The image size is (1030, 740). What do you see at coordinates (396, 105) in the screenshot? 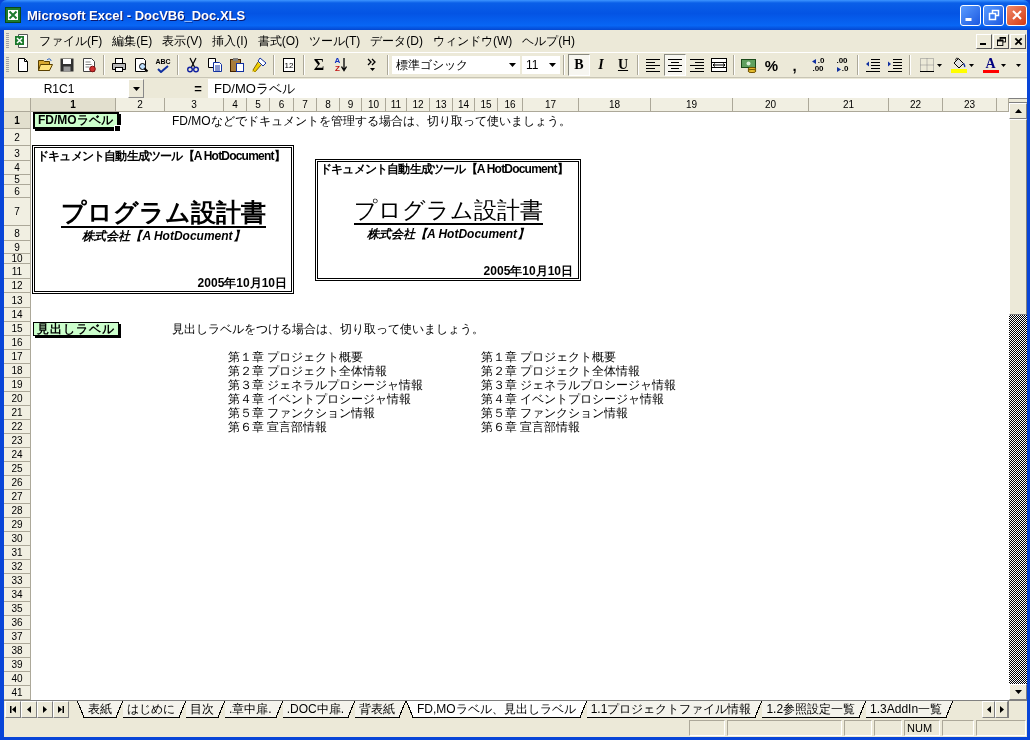
I see `column-header: 11` at bounding box center [396, 105].